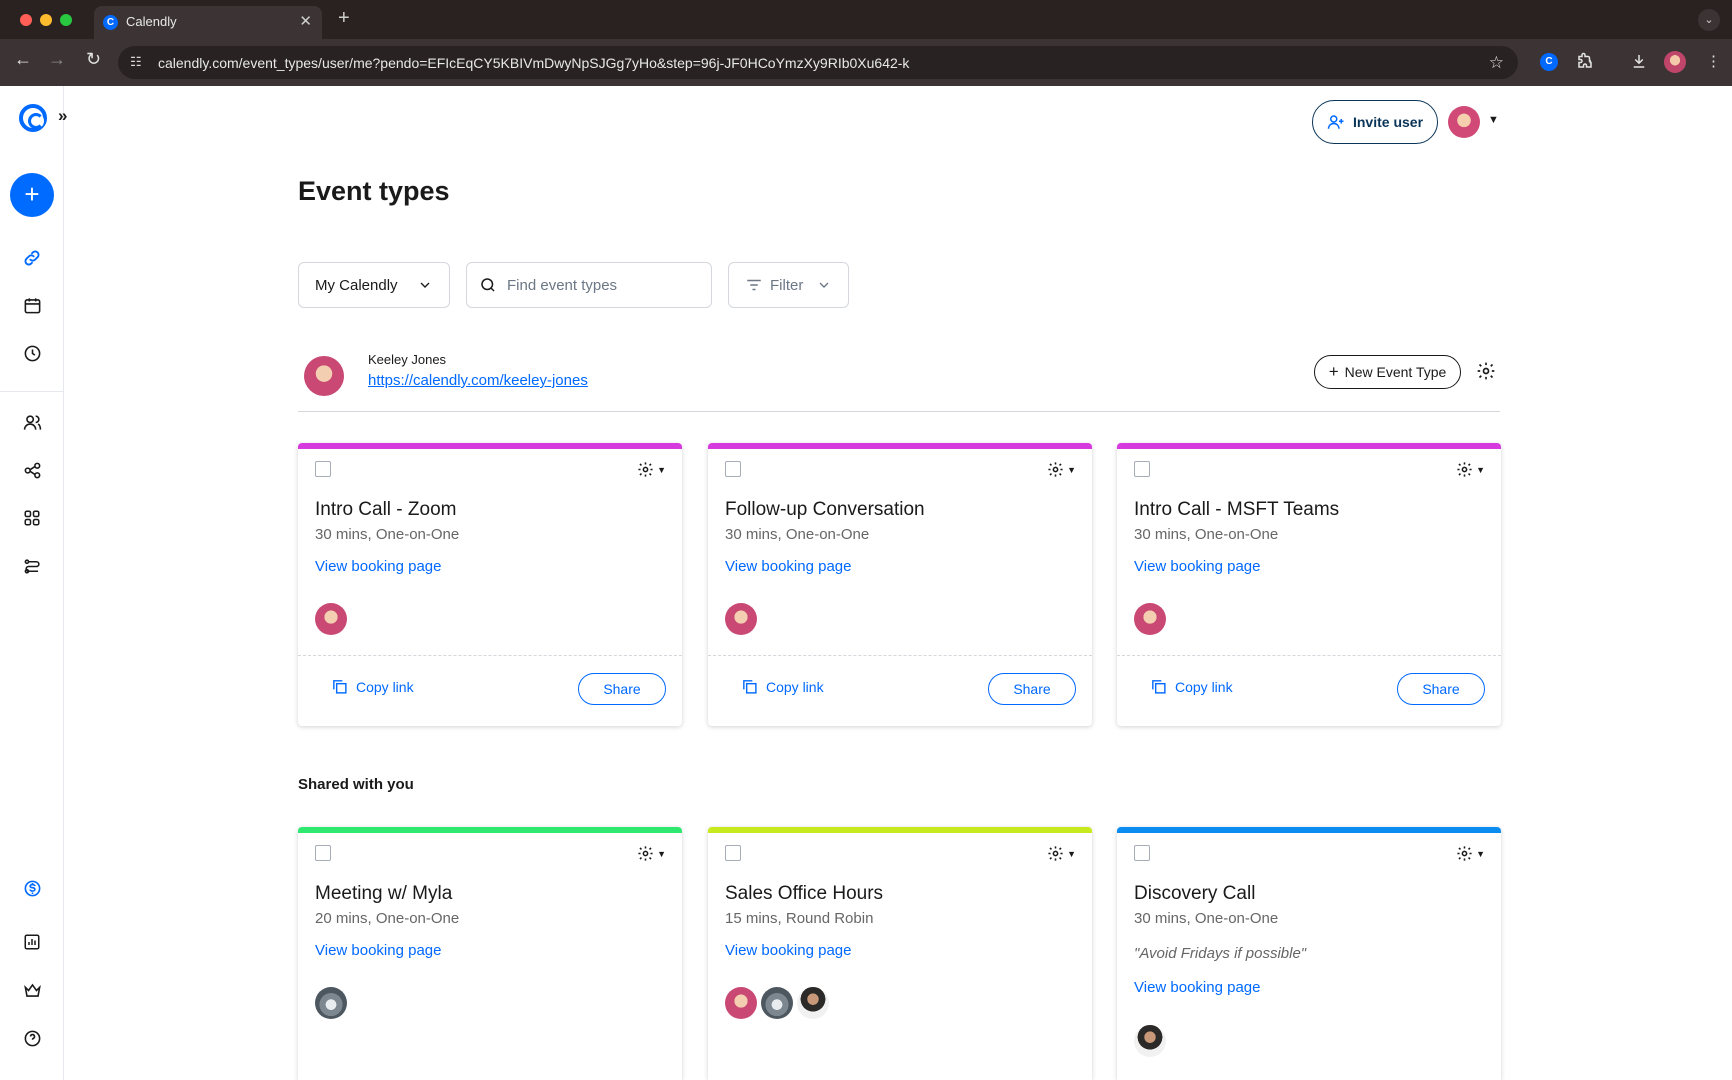  What do you see at coordinates (136, 62) in the screenshot?
I see `site-info-icon: ☷` at bounding box center [136, 62].